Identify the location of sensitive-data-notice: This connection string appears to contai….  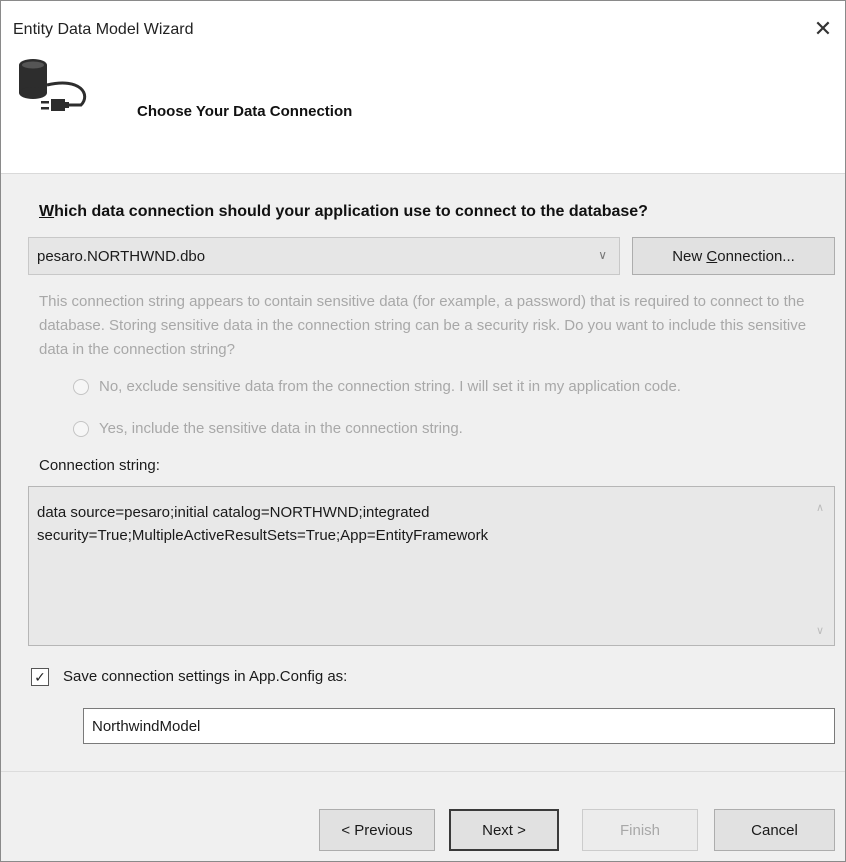
(423, 325).